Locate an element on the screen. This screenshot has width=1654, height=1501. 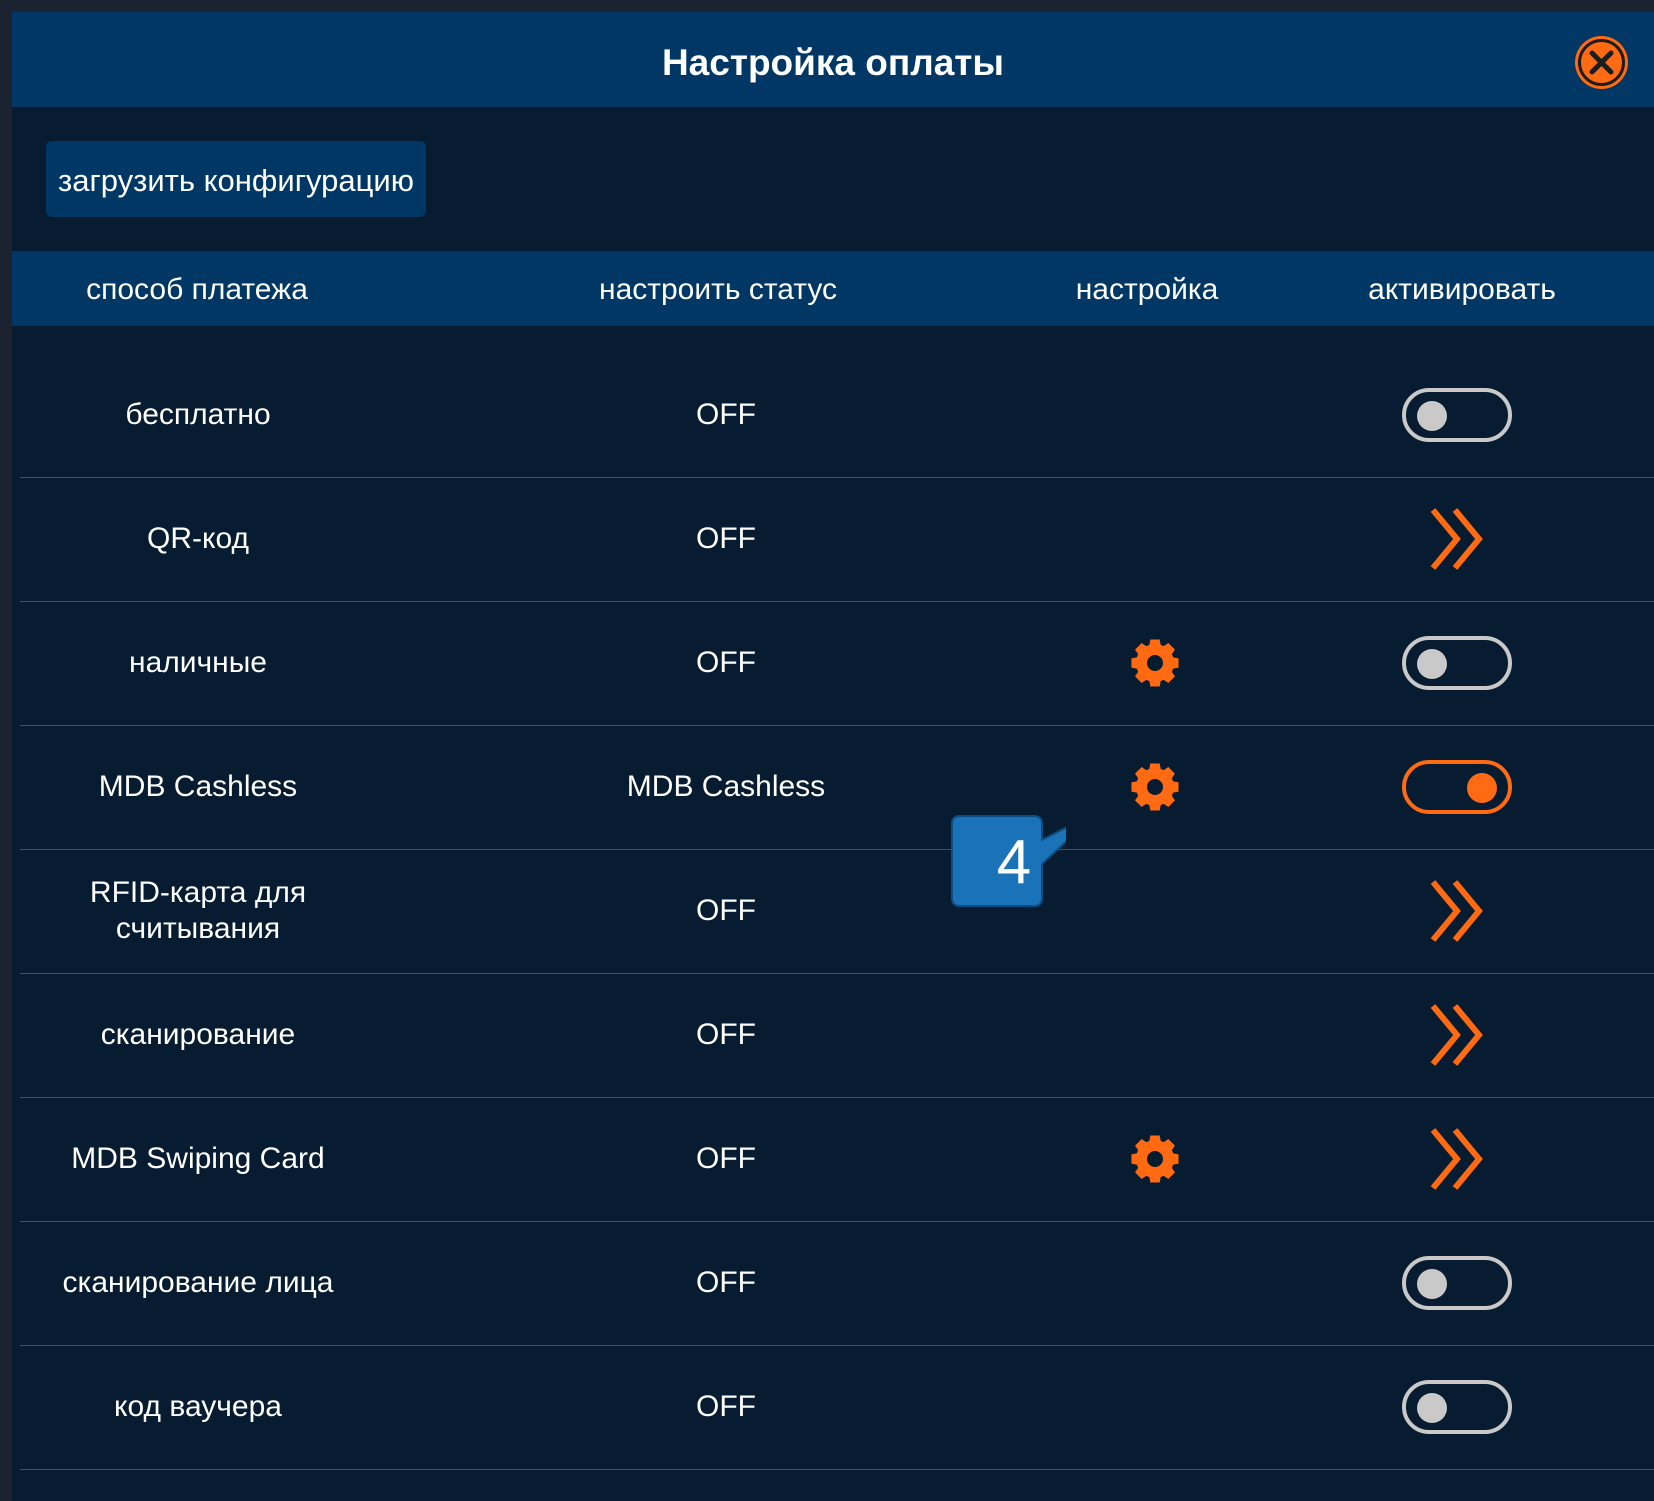
close-icon is located at coordinates (1601, 62).